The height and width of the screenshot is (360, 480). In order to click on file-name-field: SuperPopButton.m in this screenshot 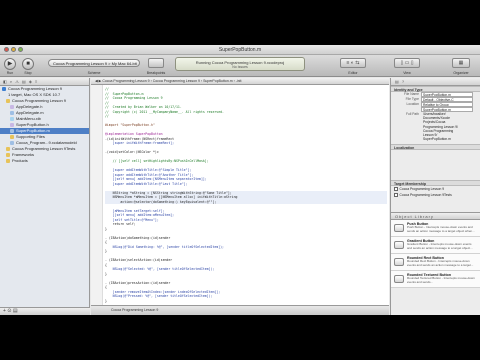, I will do `click(447, 94)`.